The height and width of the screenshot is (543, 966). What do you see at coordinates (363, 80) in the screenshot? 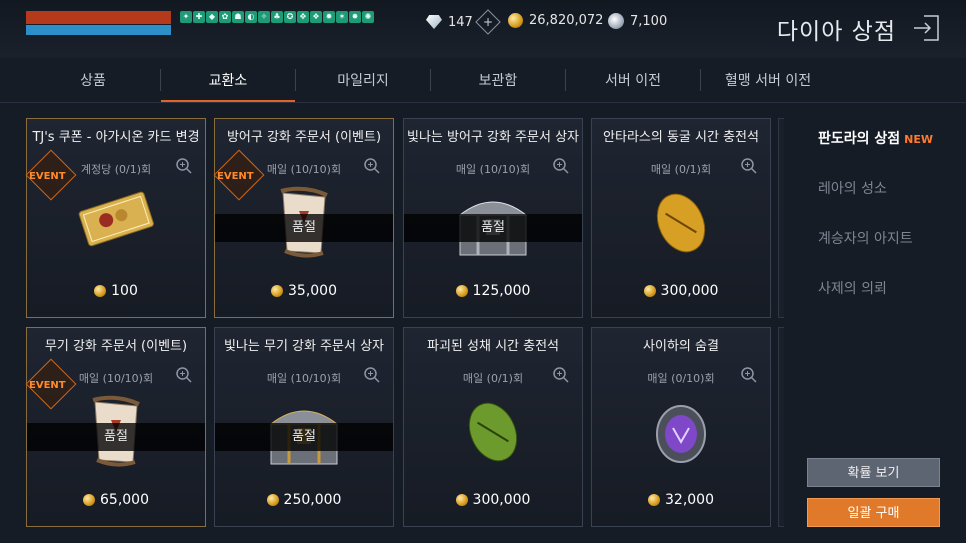
I see `tab-2: 마일리지` at bounding box center [363, 80].